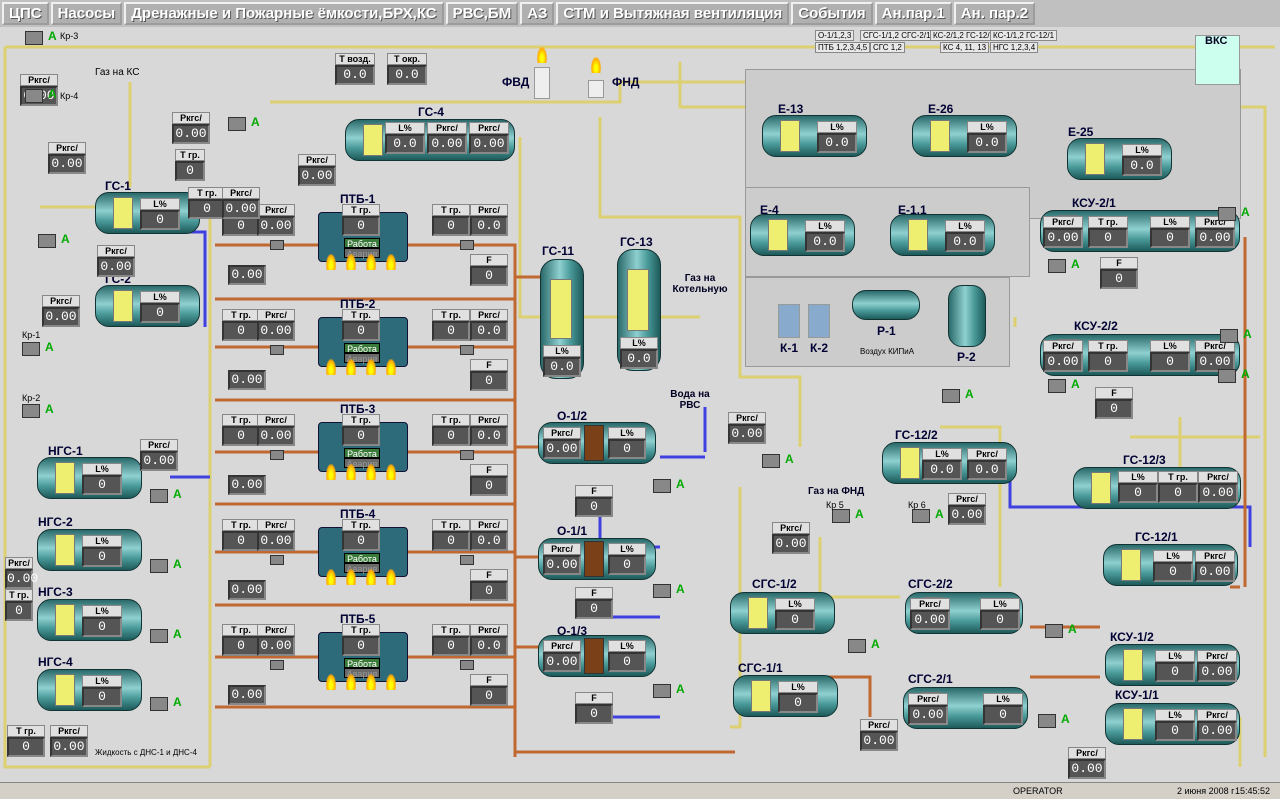  Describe the element at coordinates (680, 689) in the screenshot. I see `auto-mode-indicator-12: A` at that location.